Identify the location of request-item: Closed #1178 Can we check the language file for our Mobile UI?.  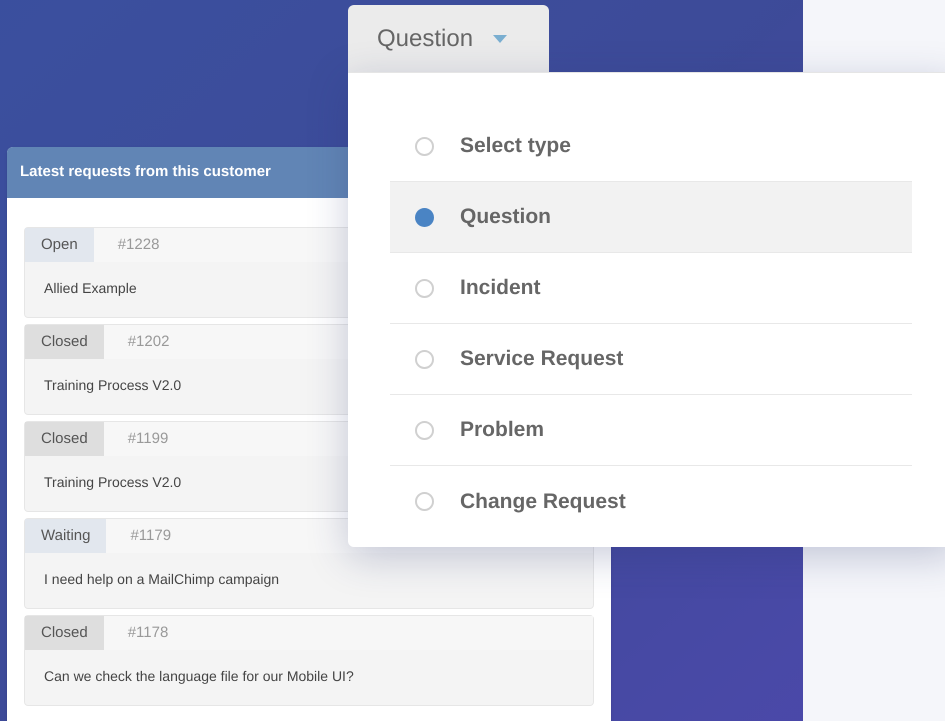
(309, 660).